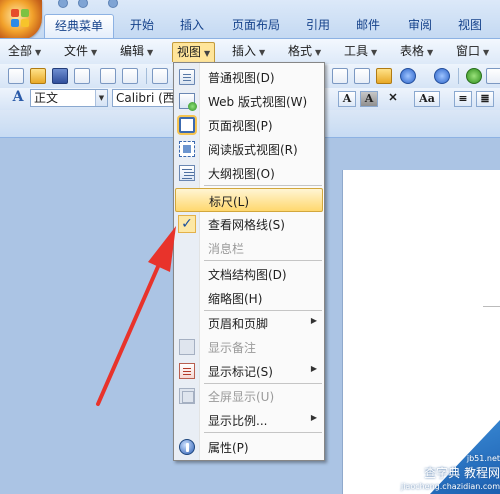 The height and width of the screenshot is (494, 500). What do you see at coordinates (24, 52) in the screenshot?
I see `menu-all: 全部 ▼` at bounding box center [24, 52].